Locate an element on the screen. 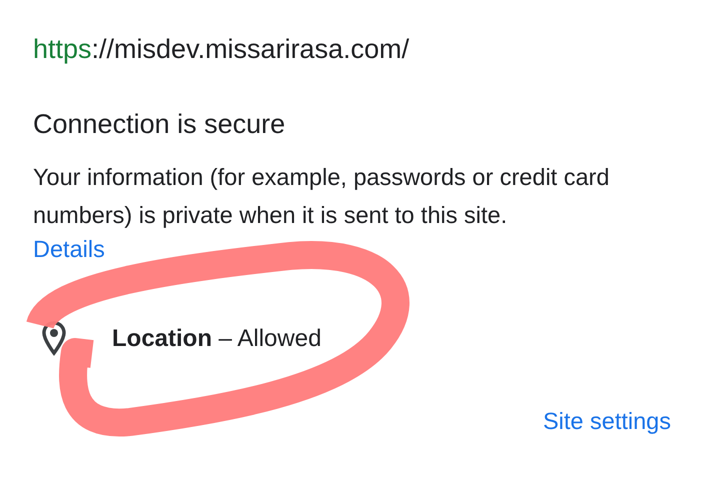 This screenshot has width=720, height=482. connection-description: Your information (for example, passwords or credit card numbers) is private when it is sent to this site. is located at coordinates (321, 196).